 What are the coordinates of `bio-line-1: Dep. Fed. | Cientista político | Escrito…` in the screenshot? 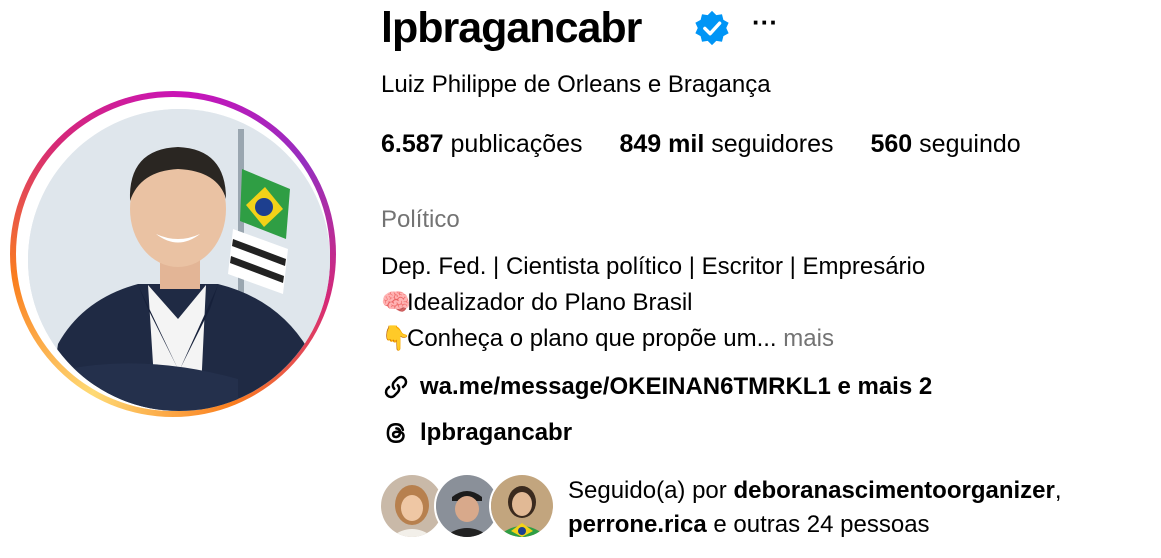 It's located at (653, 266).